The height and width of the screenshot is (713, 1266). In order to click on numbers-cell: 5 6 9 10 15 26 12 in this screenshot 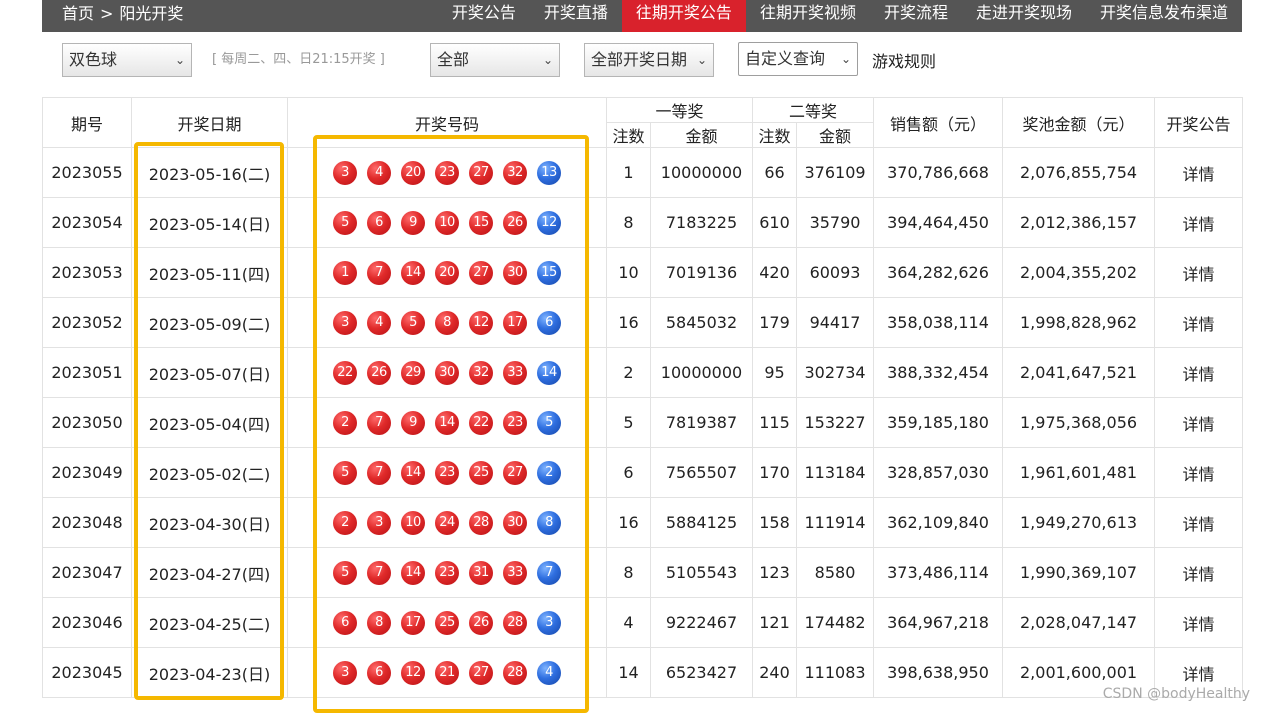, I will do `click(447, 222)`.